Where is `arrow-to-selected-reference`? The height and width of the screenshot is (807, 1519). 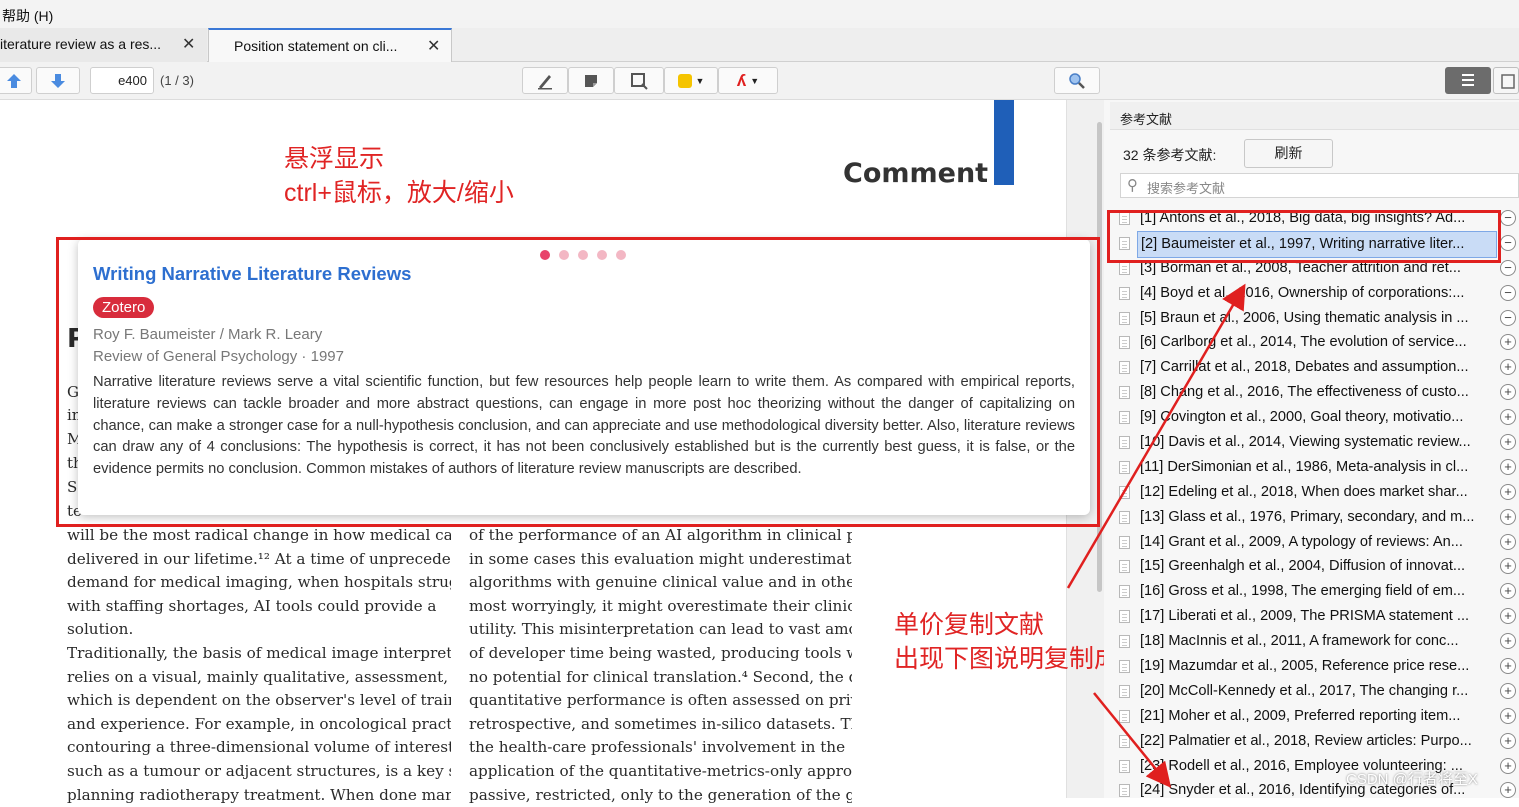
arrow-to-selected-reference is located at coordinates (1156, 436).